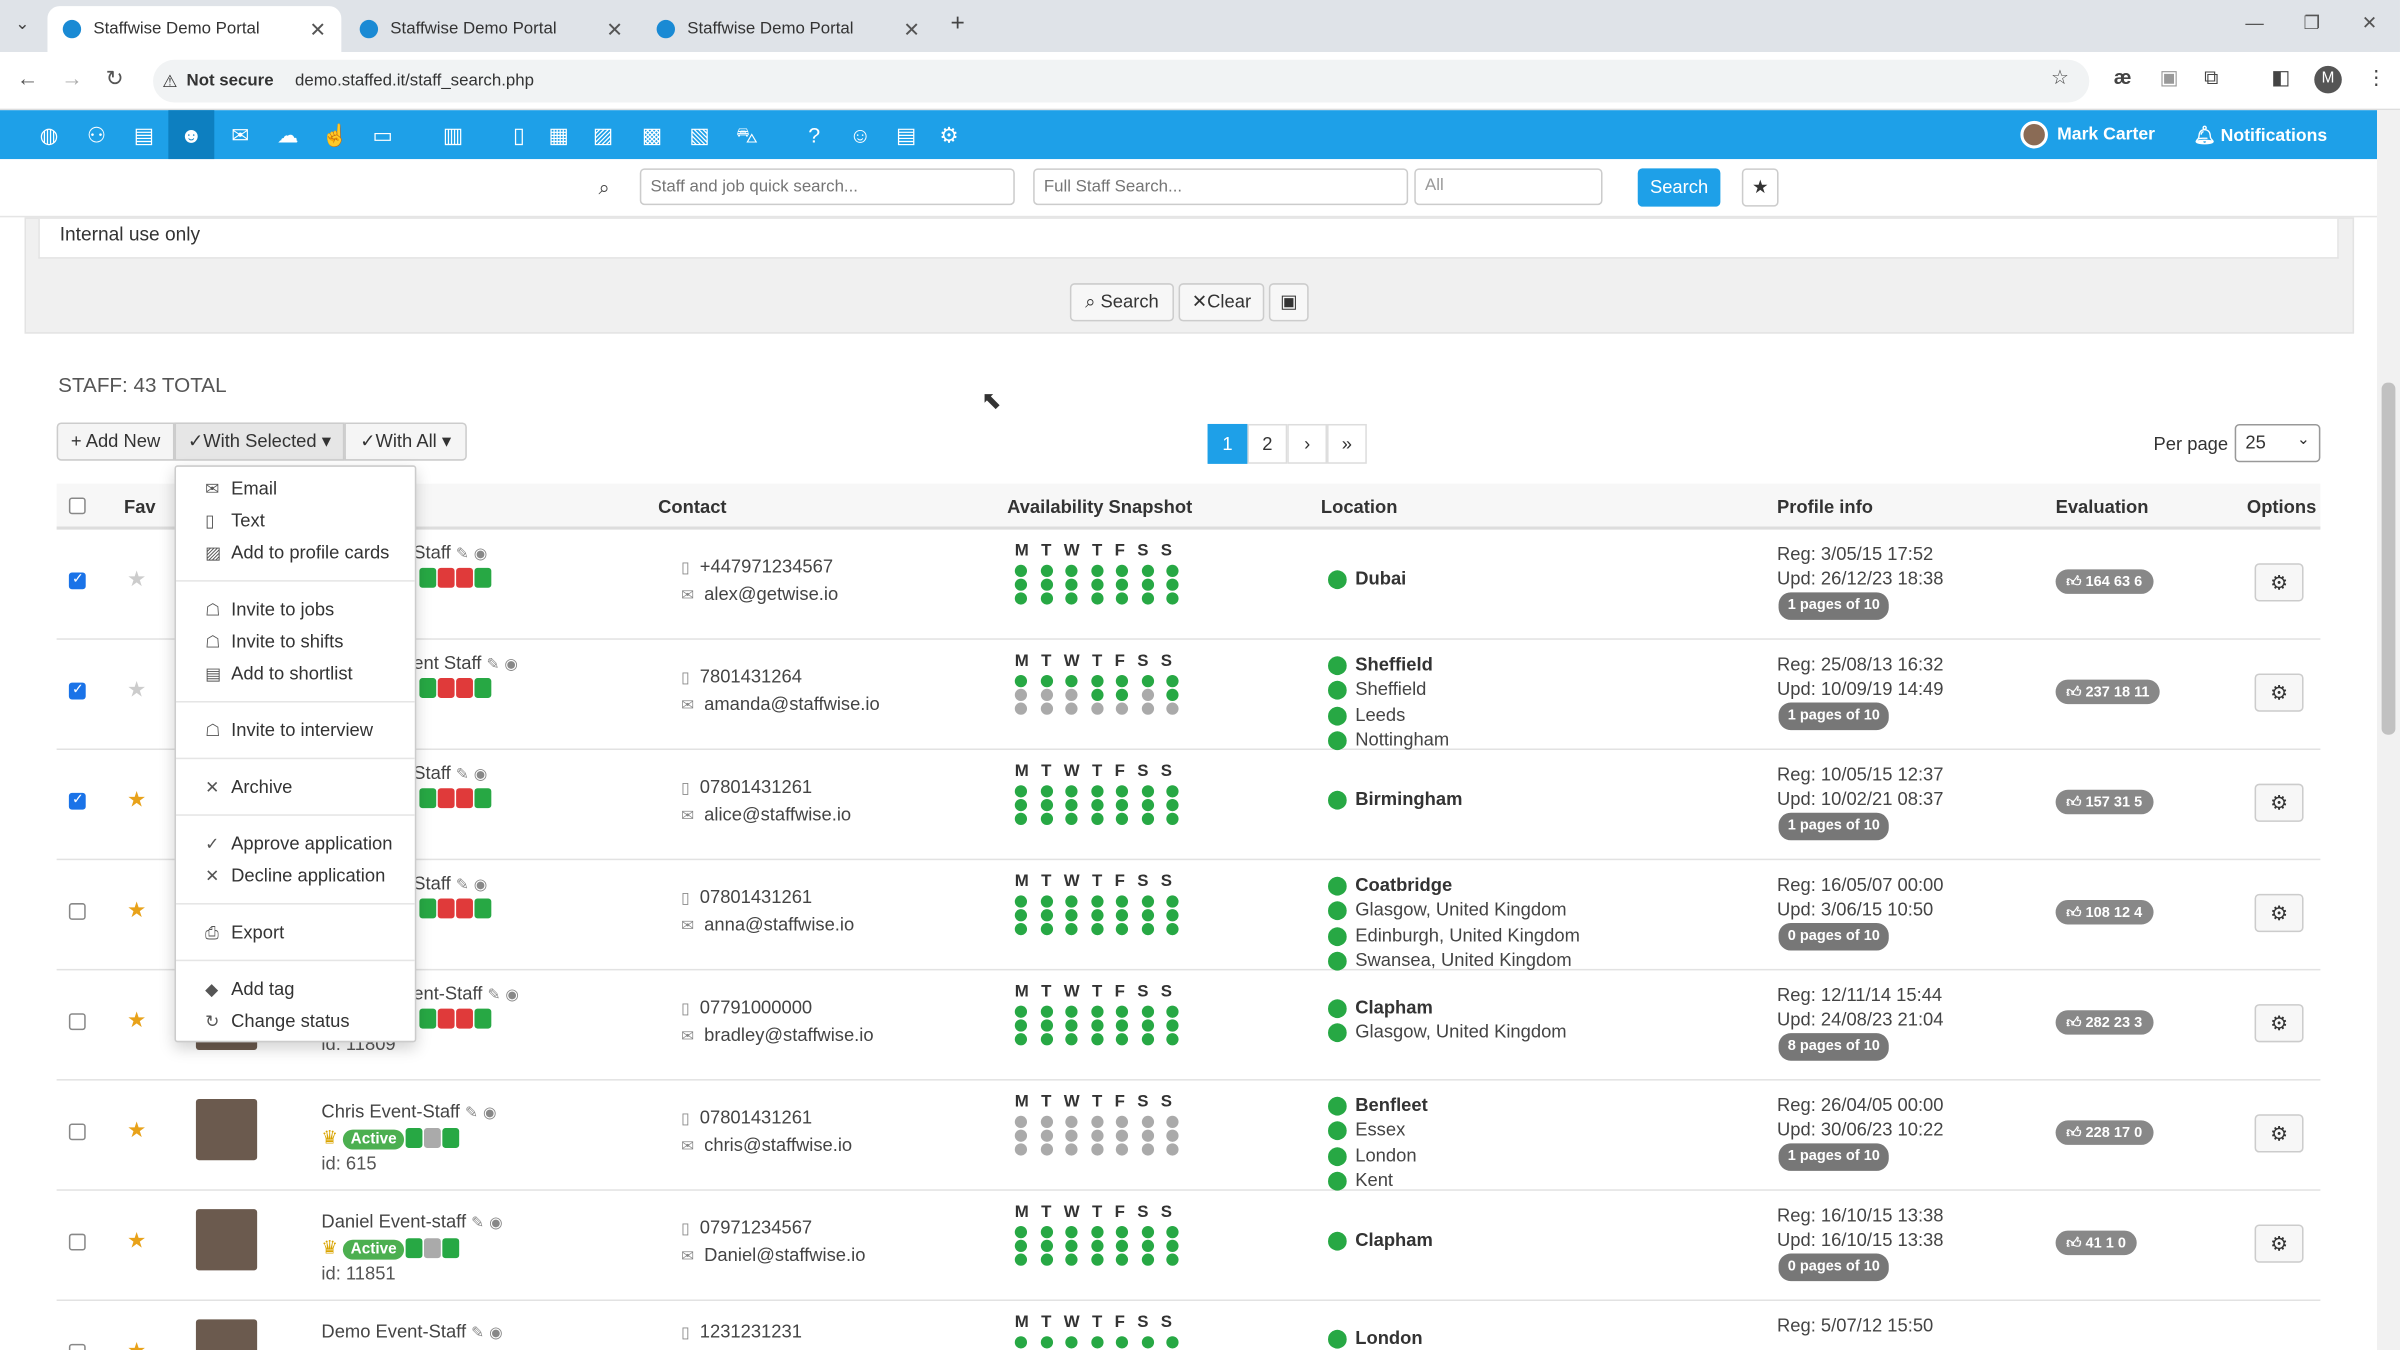 The height and width of the screenshot is (1350, 2400). What do you see at coordinates (22, 24) in the screenshot?
I see `tab-list-icon: ⌄` at bounding box center [22, 24].